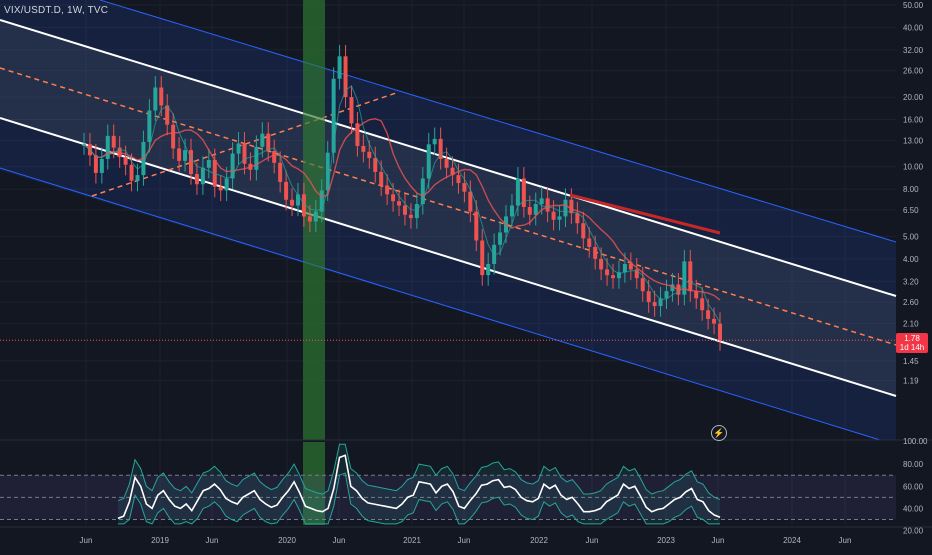 This screenshot has width=932, height=555. I want to click on rsi-axis-label: 20.00, so click(913, 531).